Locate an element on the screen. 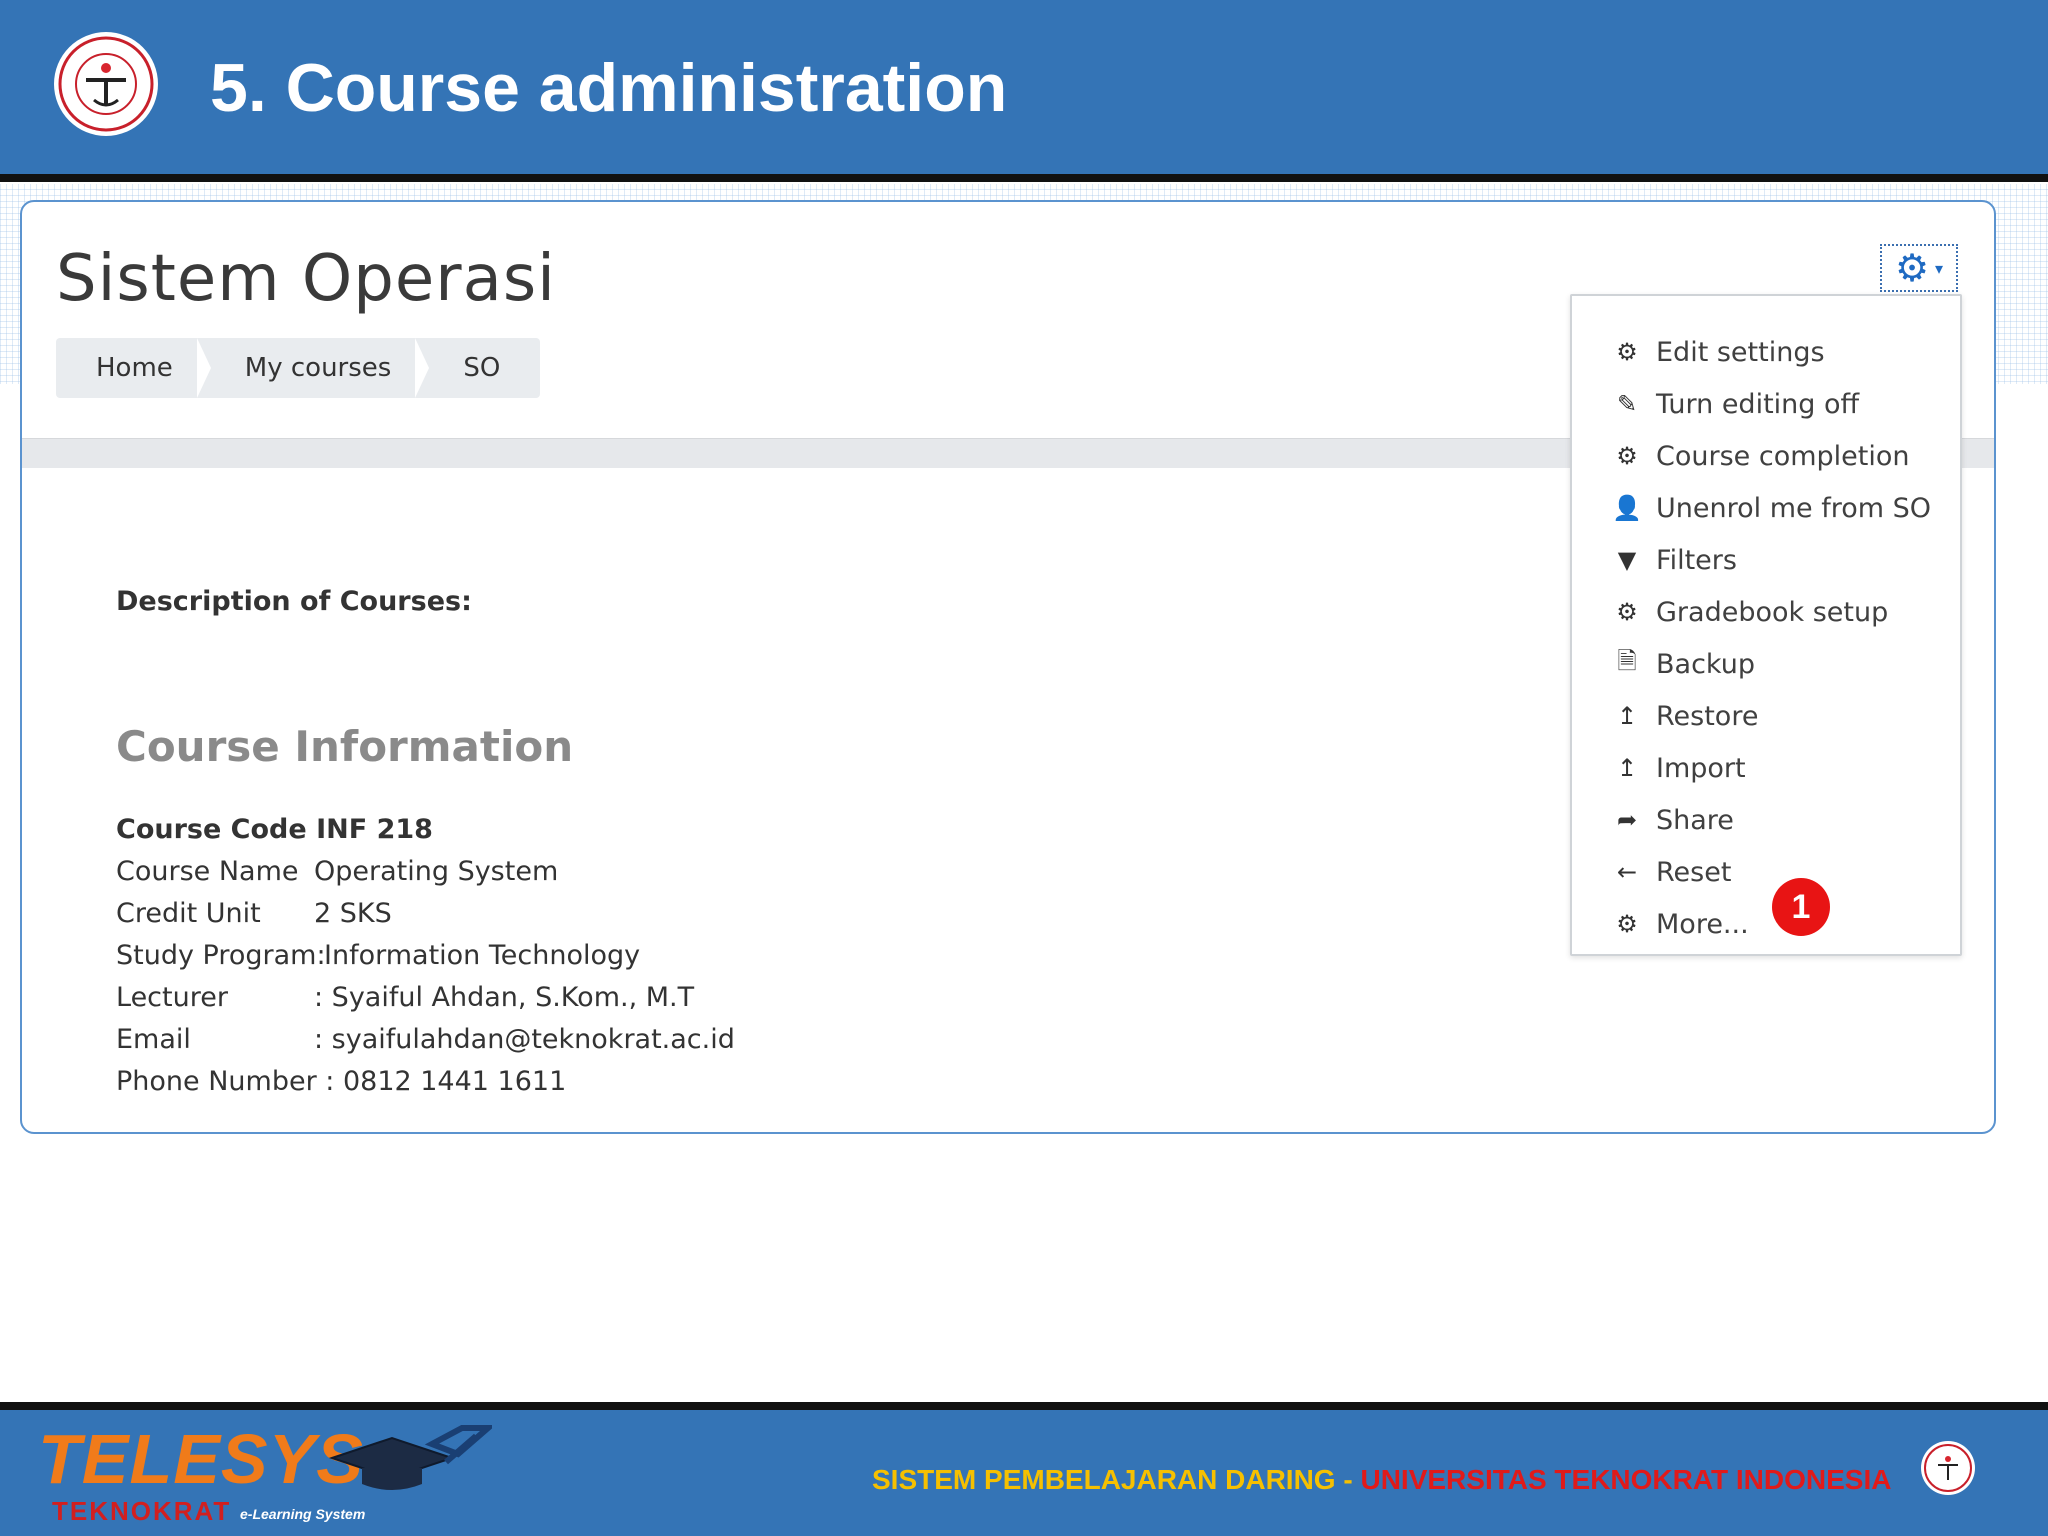  slide-header: 5. Course administration is located at coordinates (1024, 87).